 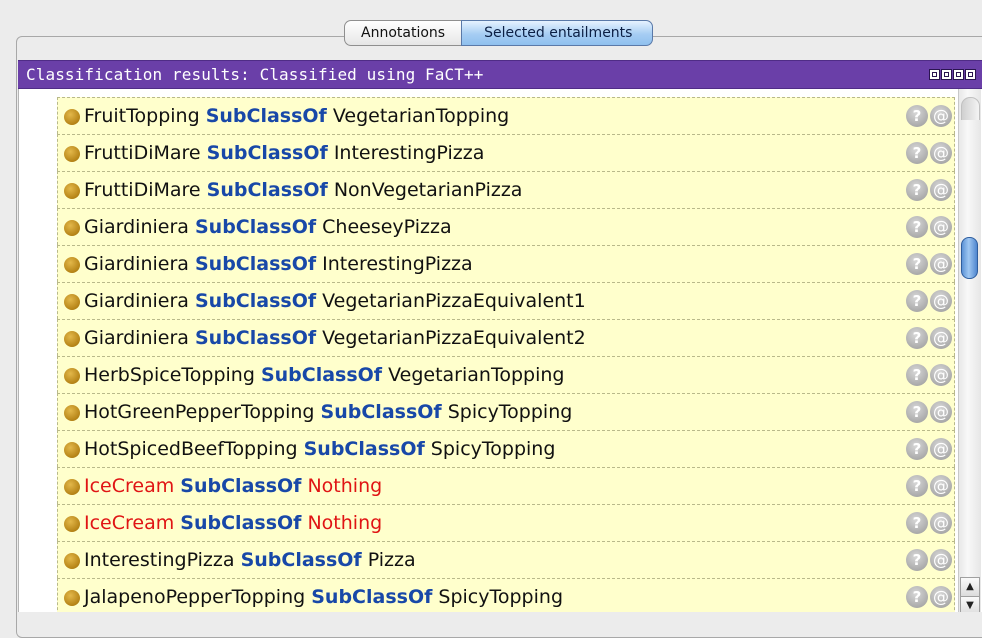 I want to click on axiom-object: CheeseyPizza, so click(x=387, y=227).